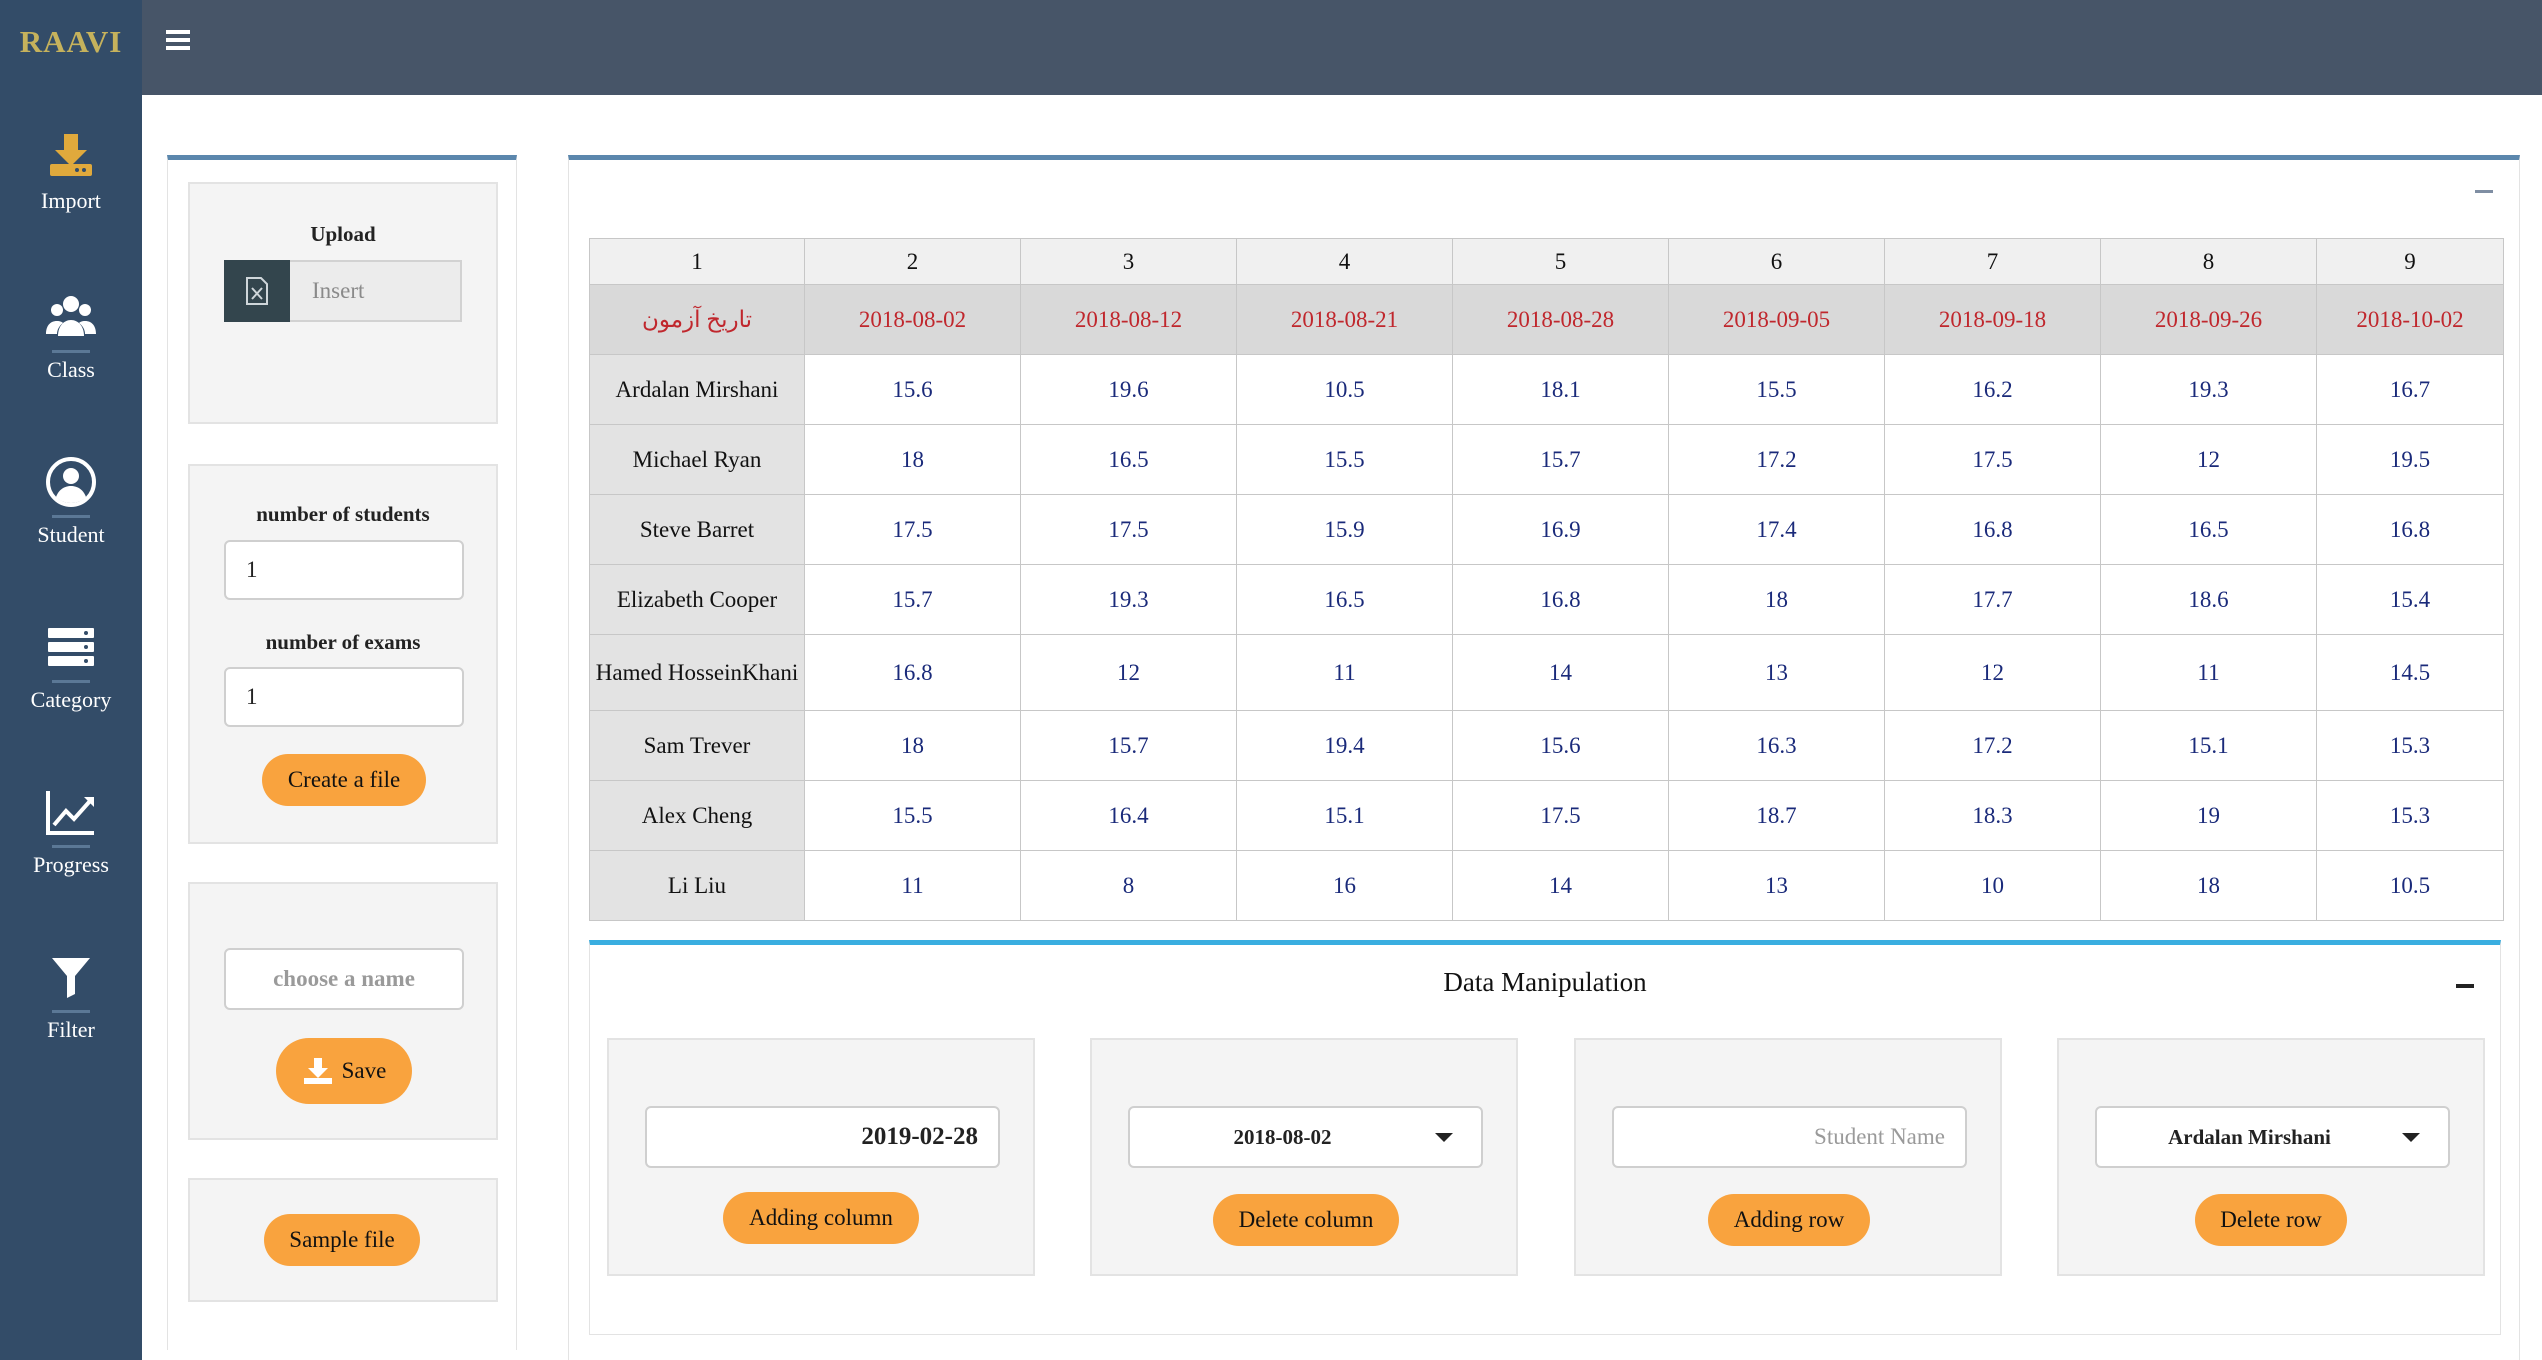  I want to click on upload-control: Insert, so click(343, 291).